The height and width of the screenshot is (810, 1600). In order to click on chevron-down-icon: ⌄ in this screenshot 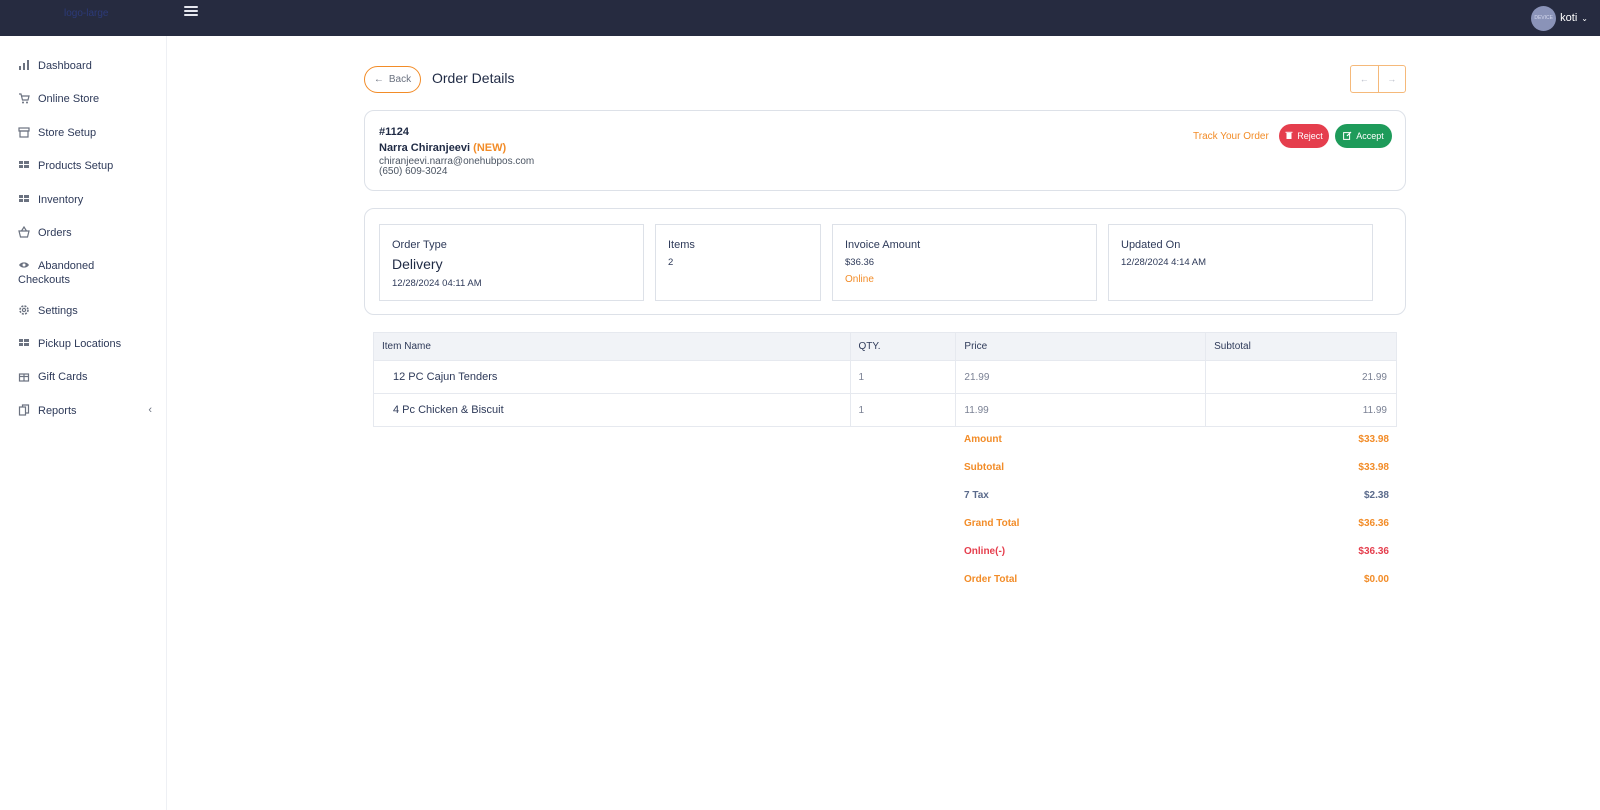, I will do `click(1584, 18)`.